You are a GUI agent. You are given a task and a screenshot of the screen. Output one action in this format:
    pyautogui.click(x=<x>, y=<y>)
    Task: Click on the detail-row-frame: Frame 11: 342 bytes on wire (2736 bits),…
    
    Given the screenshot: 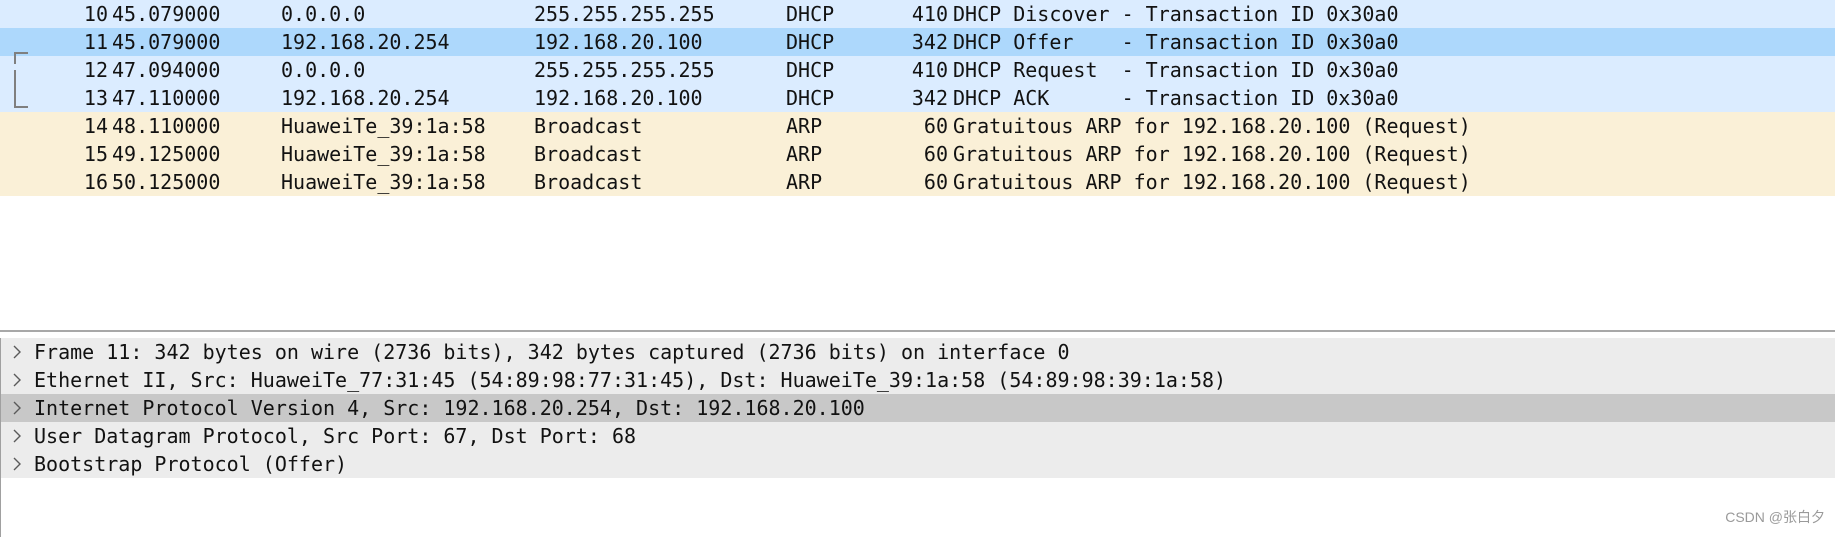 What is the action you would take?
    pyautogui.click(x=918, y=352)
    